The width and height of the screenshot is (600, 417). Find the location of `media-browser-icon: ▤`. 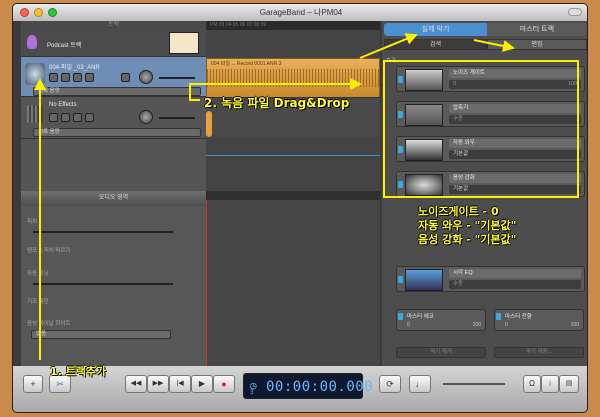

media-browser-icon: ▤ is located at coordinates (569, 384).